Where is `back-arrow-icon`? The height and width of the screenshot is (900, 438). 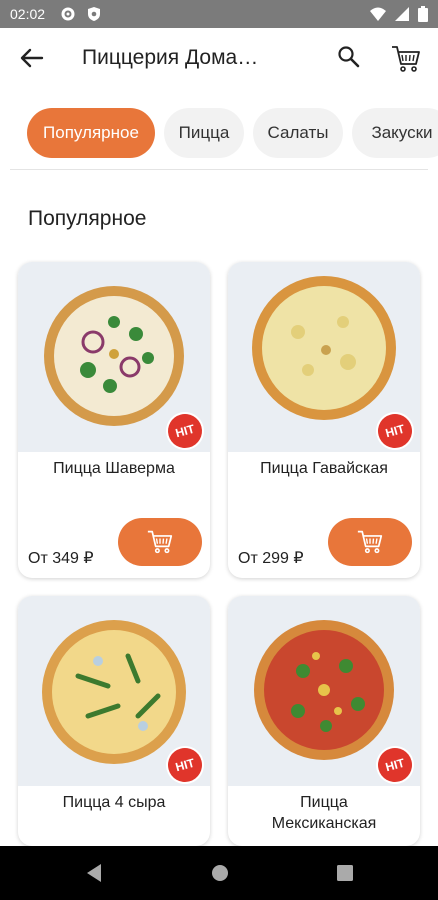 back-arrow-icon is located at coordinates (32, 58).